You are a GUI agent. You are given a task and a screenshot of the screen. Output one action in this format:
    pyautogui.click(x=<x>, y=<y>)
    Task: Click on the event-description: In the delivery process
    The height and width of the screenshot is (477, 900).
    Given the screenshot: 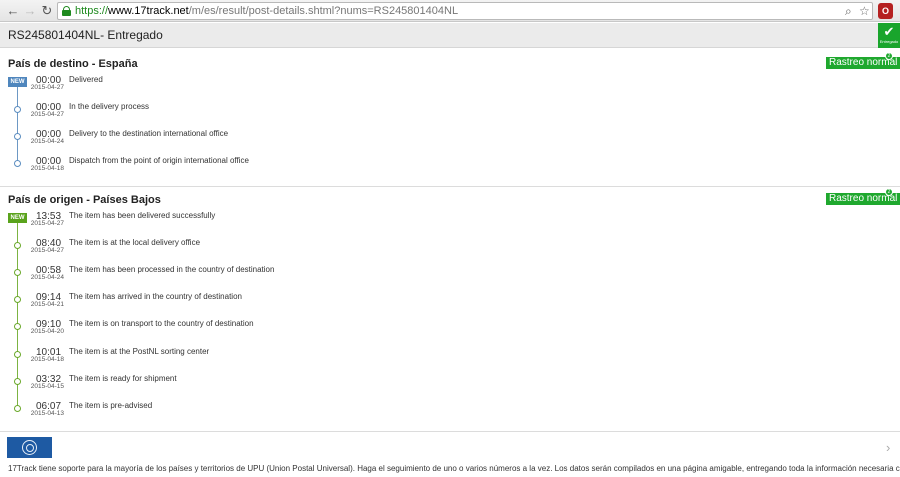 What is the action you would take?
    pyautogui.click(x=109, y=106)
    